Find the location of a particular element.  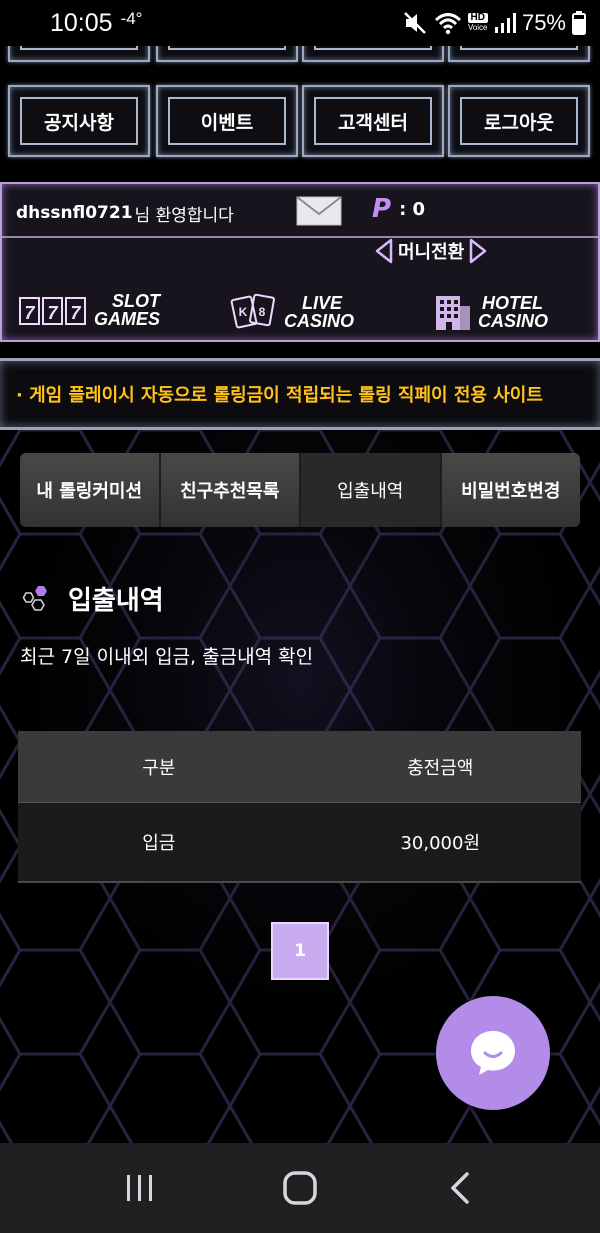

recent-apps-button is located at coordinates (140, 1188).